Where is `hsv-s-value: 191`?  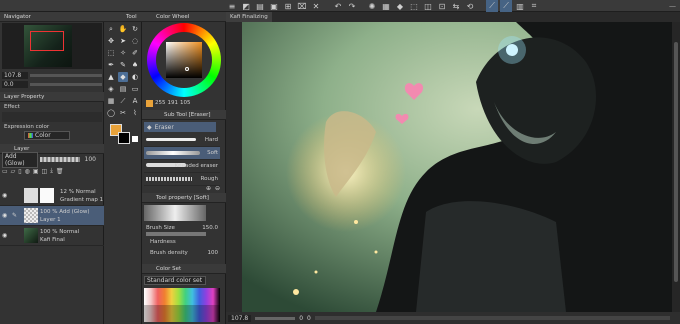
hsv-s-value: 191 is located at coordinates (173, 103).